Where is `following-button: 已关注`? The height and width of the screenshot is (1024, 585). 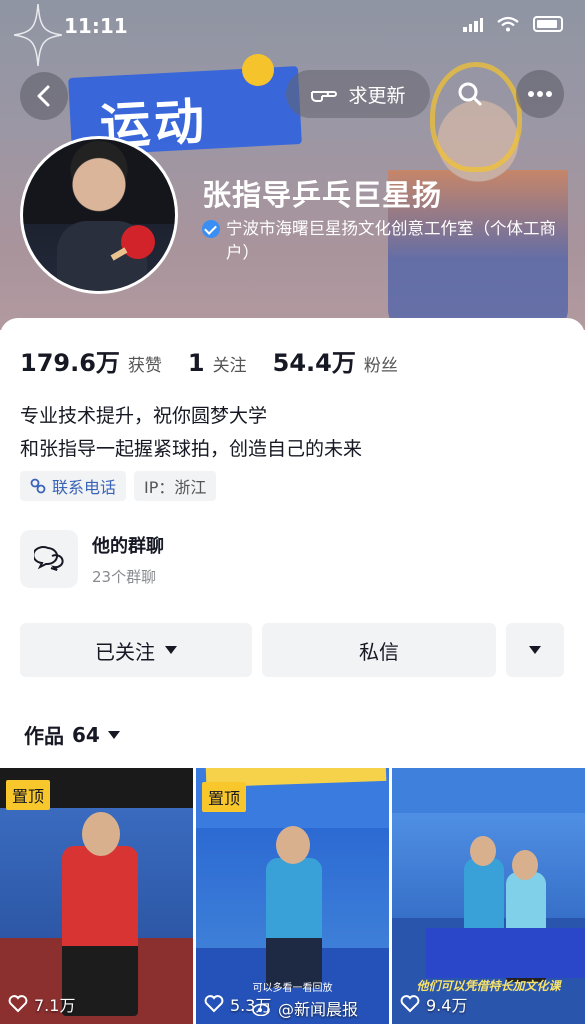
following-button: 已关注 is located at coordinates (136, 650).